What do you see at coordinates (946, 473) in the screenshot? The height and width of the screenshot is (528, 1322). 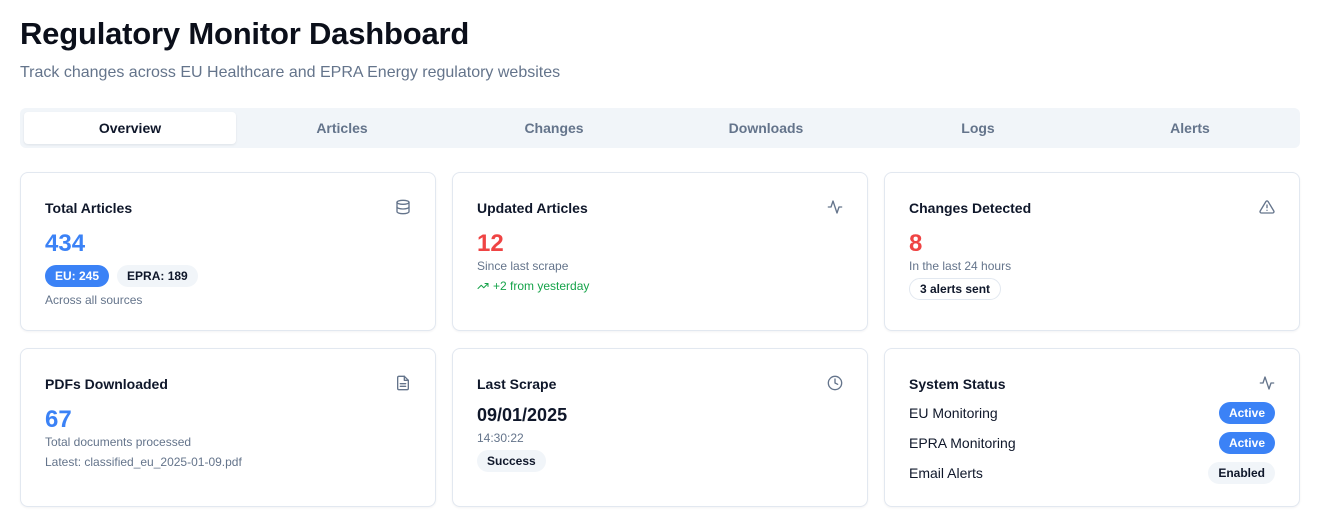 I see `status-label: Email Alerts` at bounding box center [946, 473].